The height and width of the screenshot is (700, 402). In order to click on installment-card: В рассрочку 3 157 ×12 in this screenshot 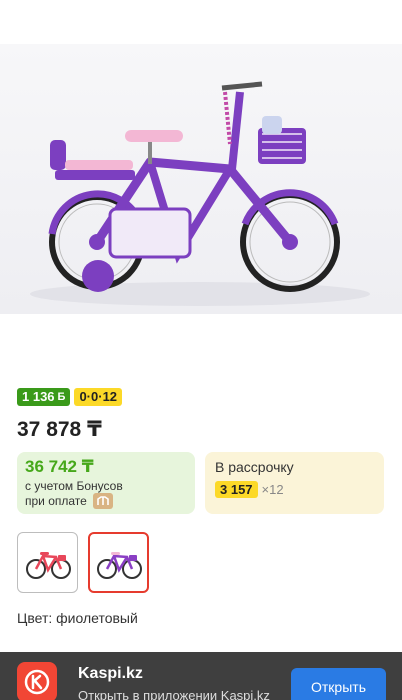, I will do `click(294, 483)`.